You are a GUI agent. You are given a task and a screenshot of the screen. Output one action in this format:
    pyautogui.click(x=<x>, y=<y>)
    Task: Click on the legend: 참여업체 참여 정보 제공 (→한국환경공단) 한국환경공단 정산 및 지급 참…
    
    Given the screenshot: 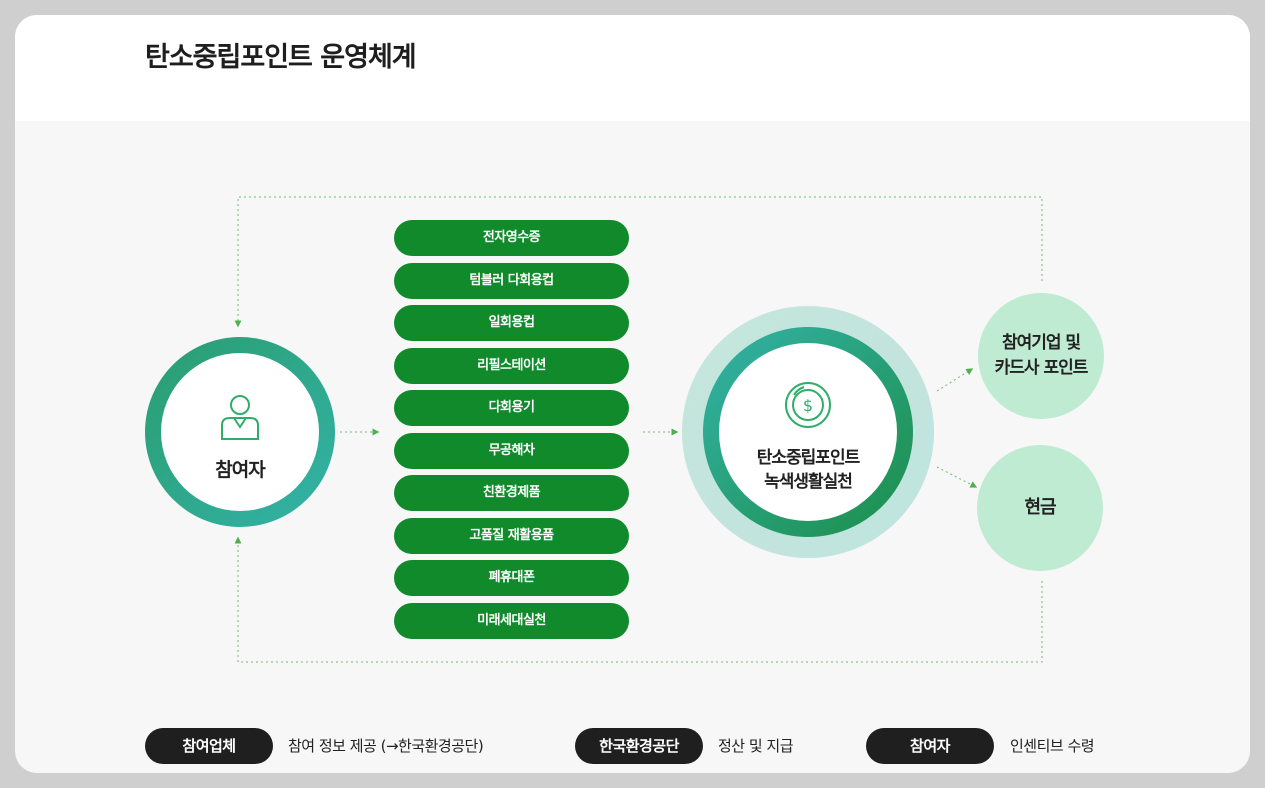 What is the action you would take?
    pyautogui.click(x=645, y=746)
    